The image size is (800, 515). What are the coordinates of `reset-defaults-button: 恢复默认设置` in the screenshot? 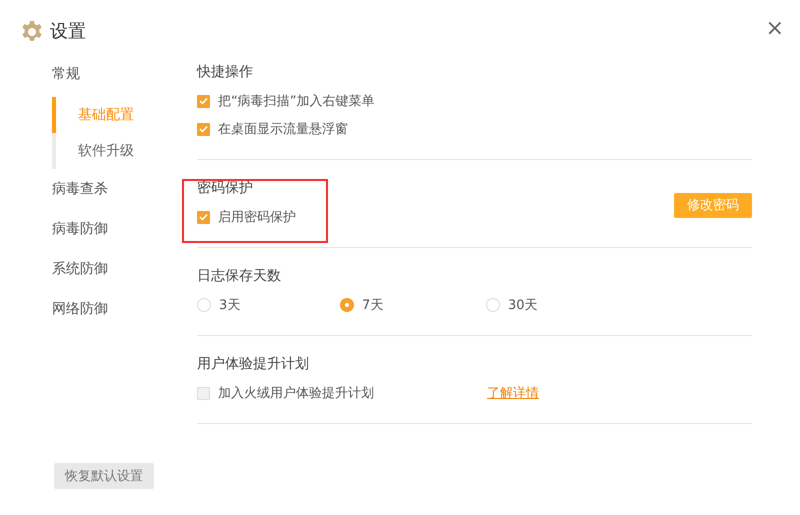 It's located at (104, 476).